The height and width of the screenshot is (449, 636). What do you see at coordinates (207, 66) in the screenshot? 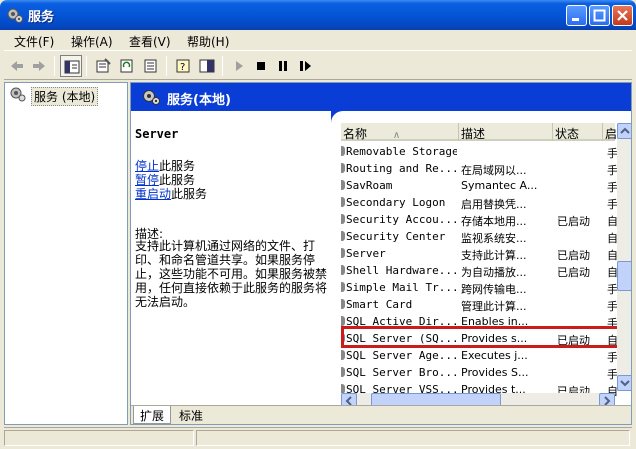
I see `show-hide-action-pane-button` at bounding box center [207, 66].